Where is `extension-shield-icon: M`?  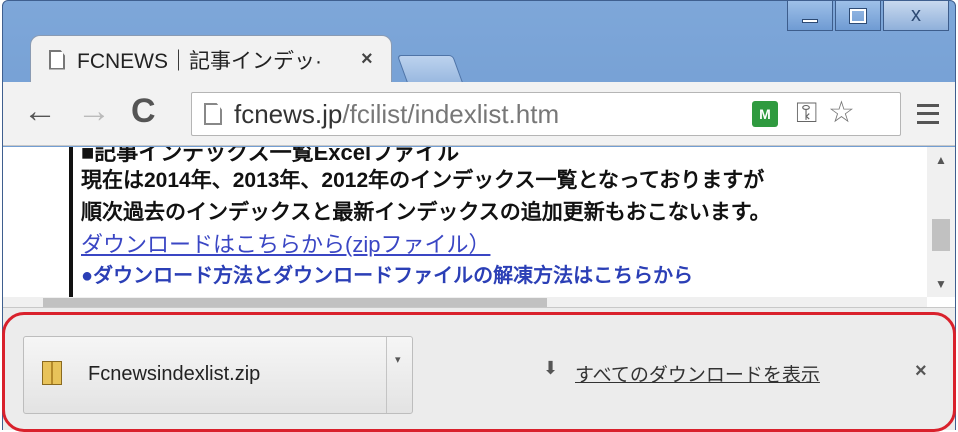 extension-shield-icon: M is located at coordinates (765, 114).